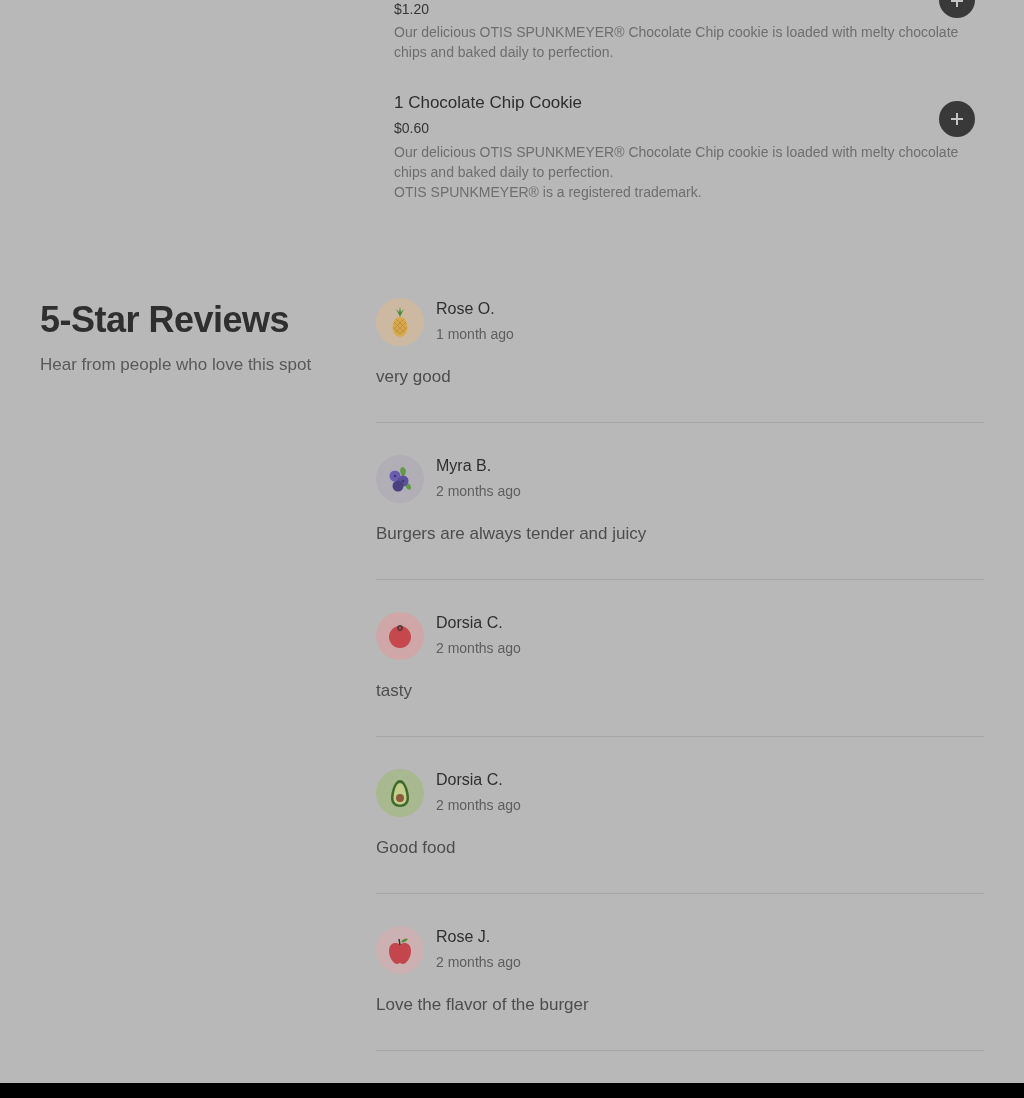 This screenshot has width=1024, height=1098. I want to click on section-subtitle: Hear from people who love this spot, so click(176, 365).